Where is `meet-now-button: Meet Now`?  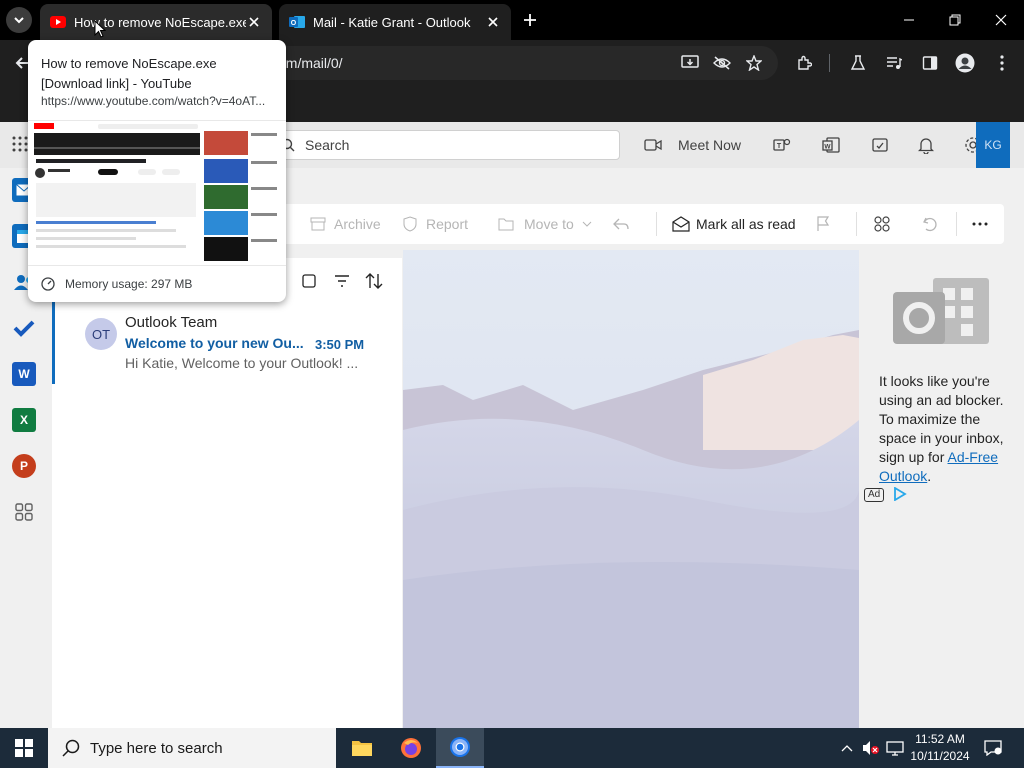
meet-now-button: Meet Now is located at coordinates (692, 145).